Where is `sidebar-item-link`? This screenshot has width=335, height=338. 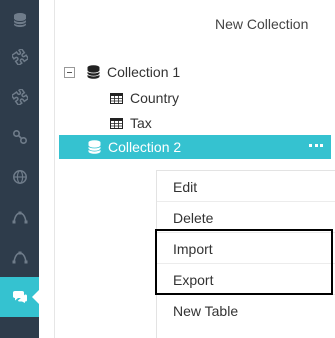 sidebar-item-link is located at coordinates (19, 137).